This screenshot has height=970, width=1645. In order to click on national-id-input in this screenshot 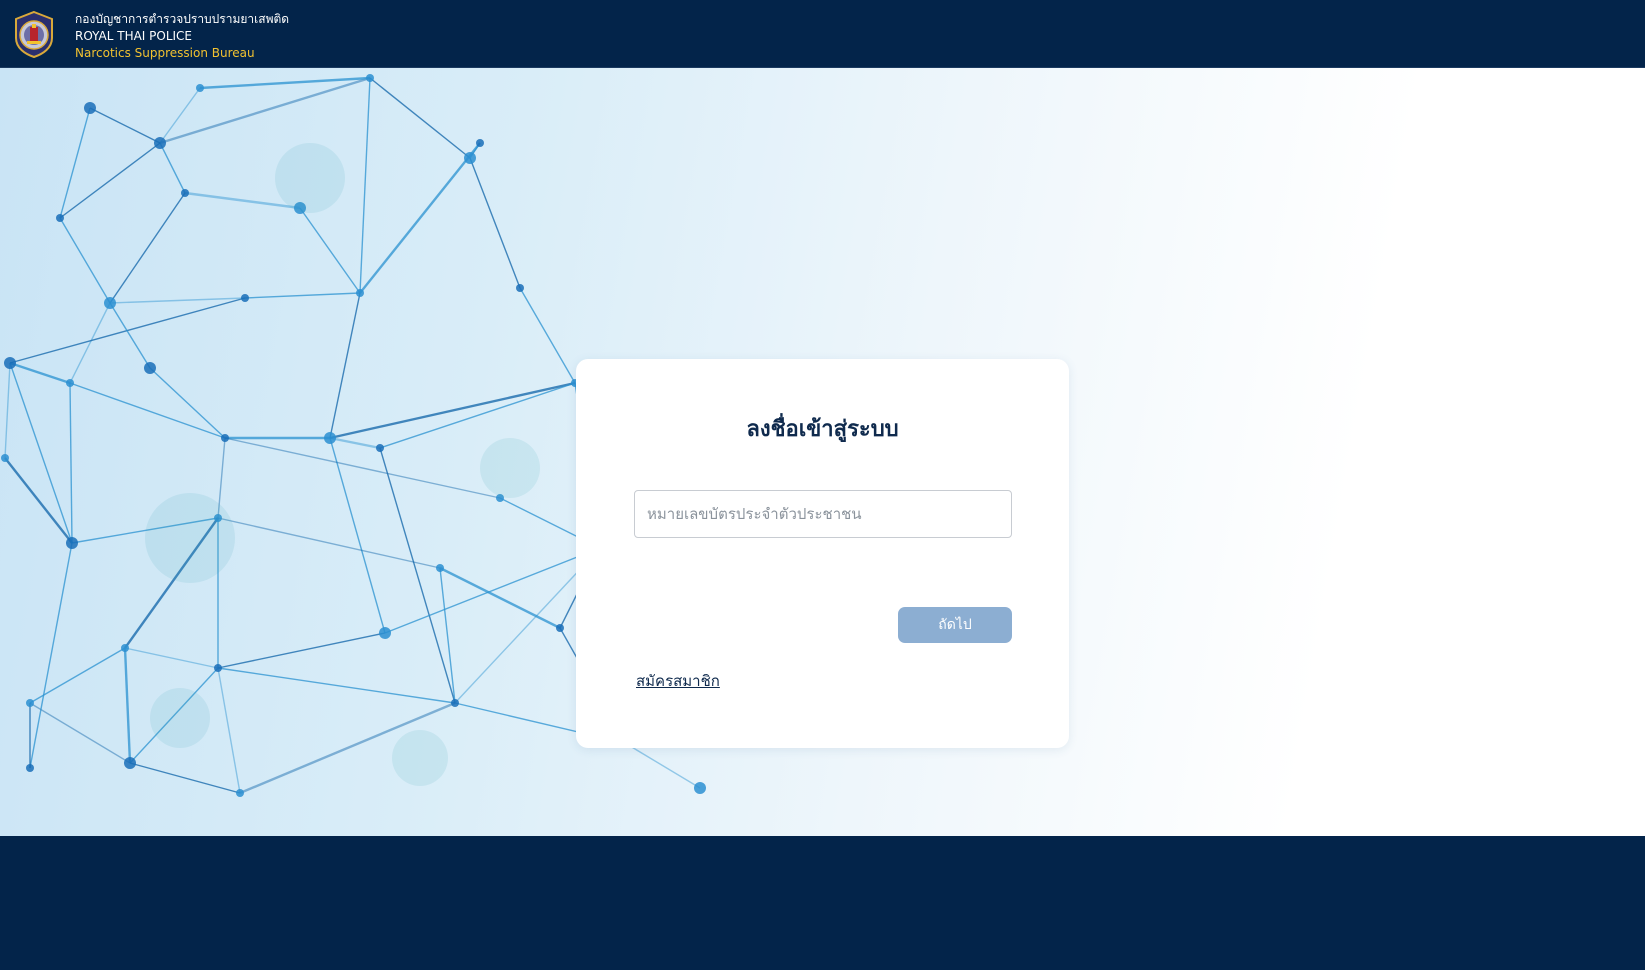, I will do `click(823, 514)`.